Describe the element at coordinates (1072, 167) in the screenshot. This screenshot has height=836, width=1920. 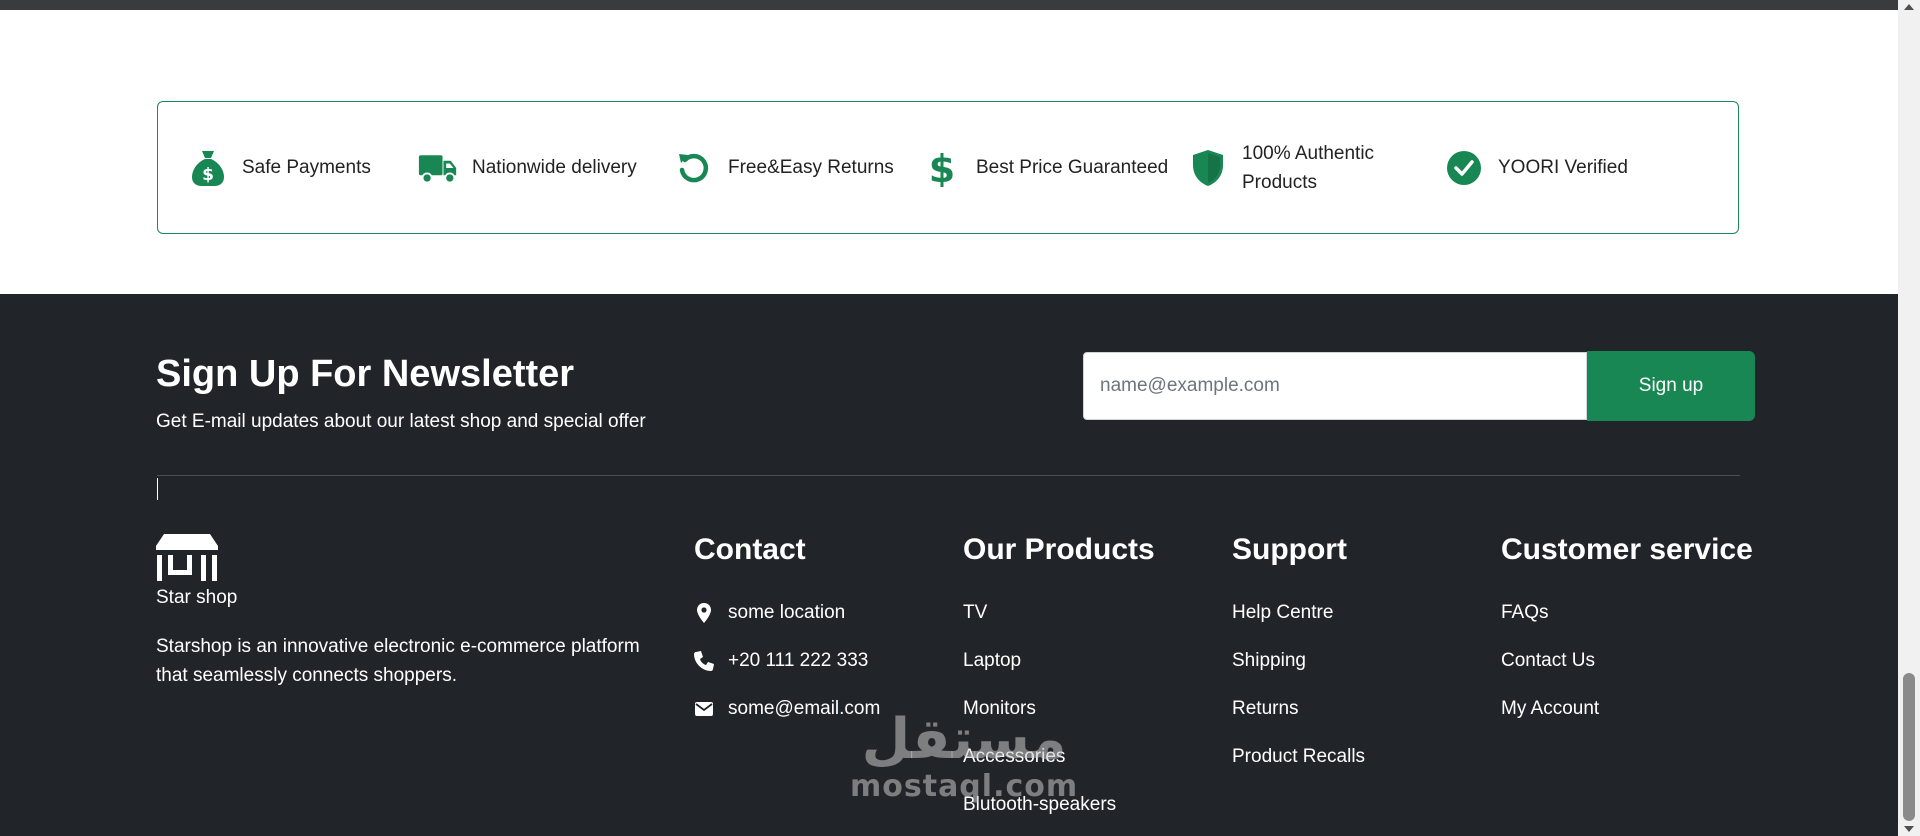
I see `feature-label: Best Price Guaranteed` at that location.